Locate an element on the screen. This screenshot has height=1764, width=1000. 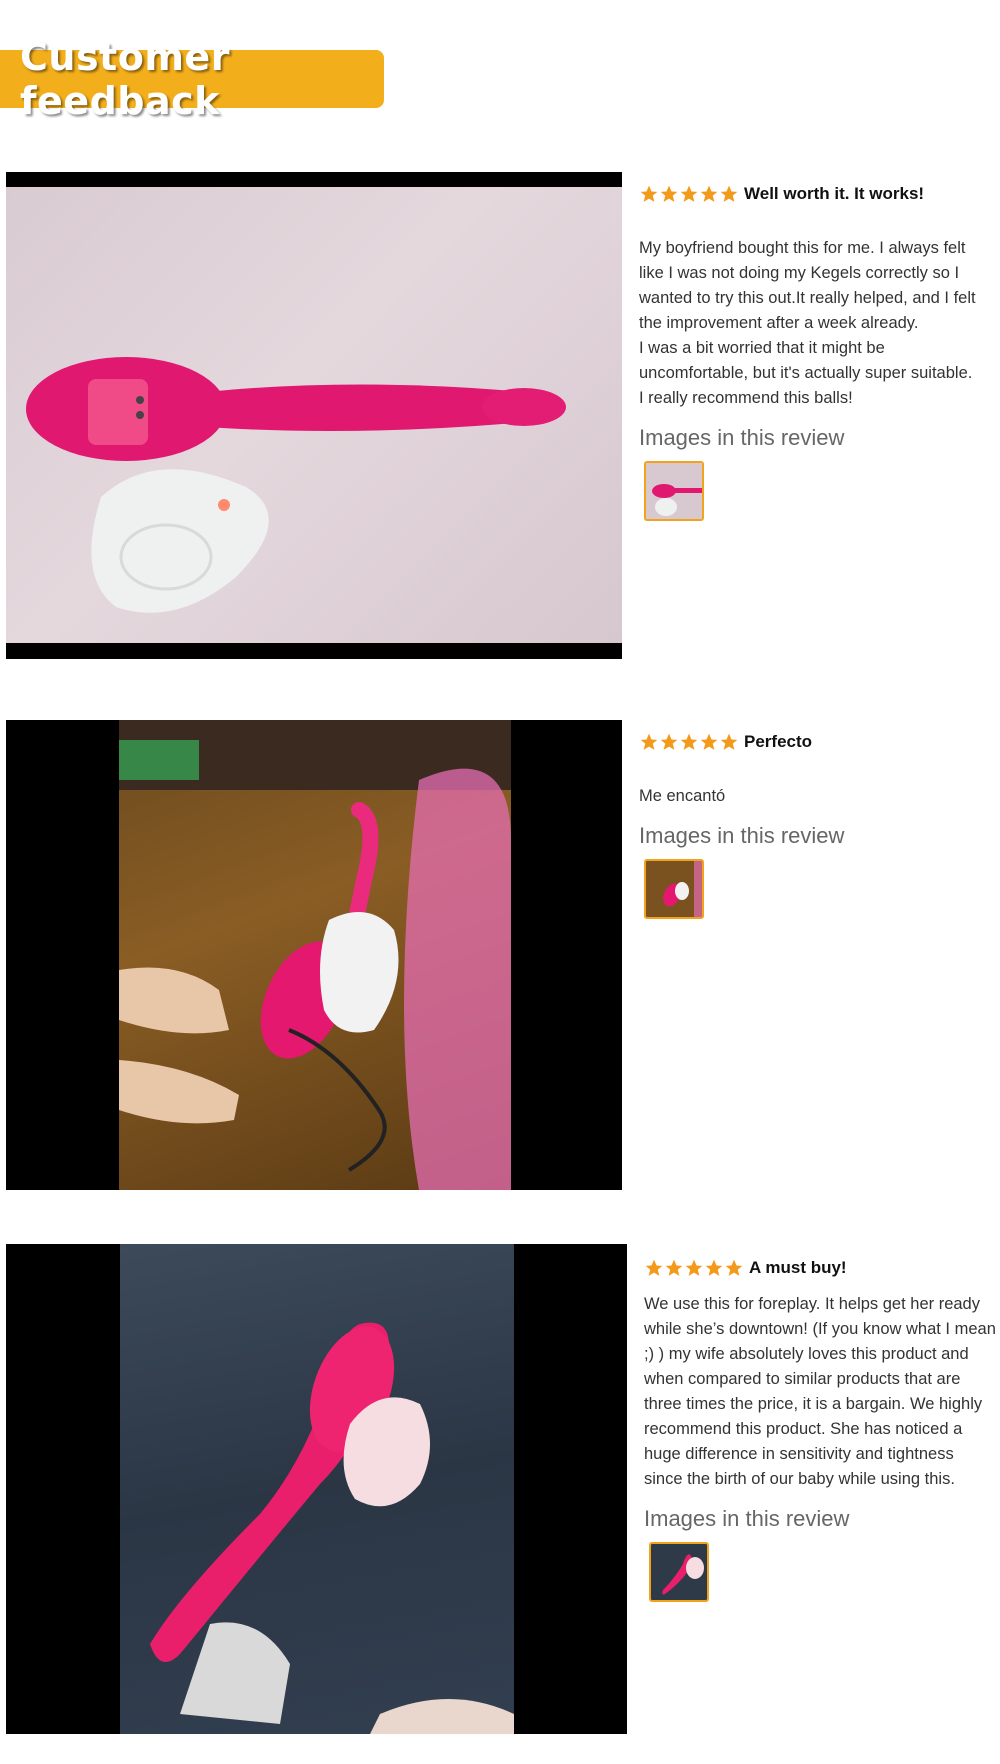
banner-title: Customer feedback is located at coordinates (125, 79).